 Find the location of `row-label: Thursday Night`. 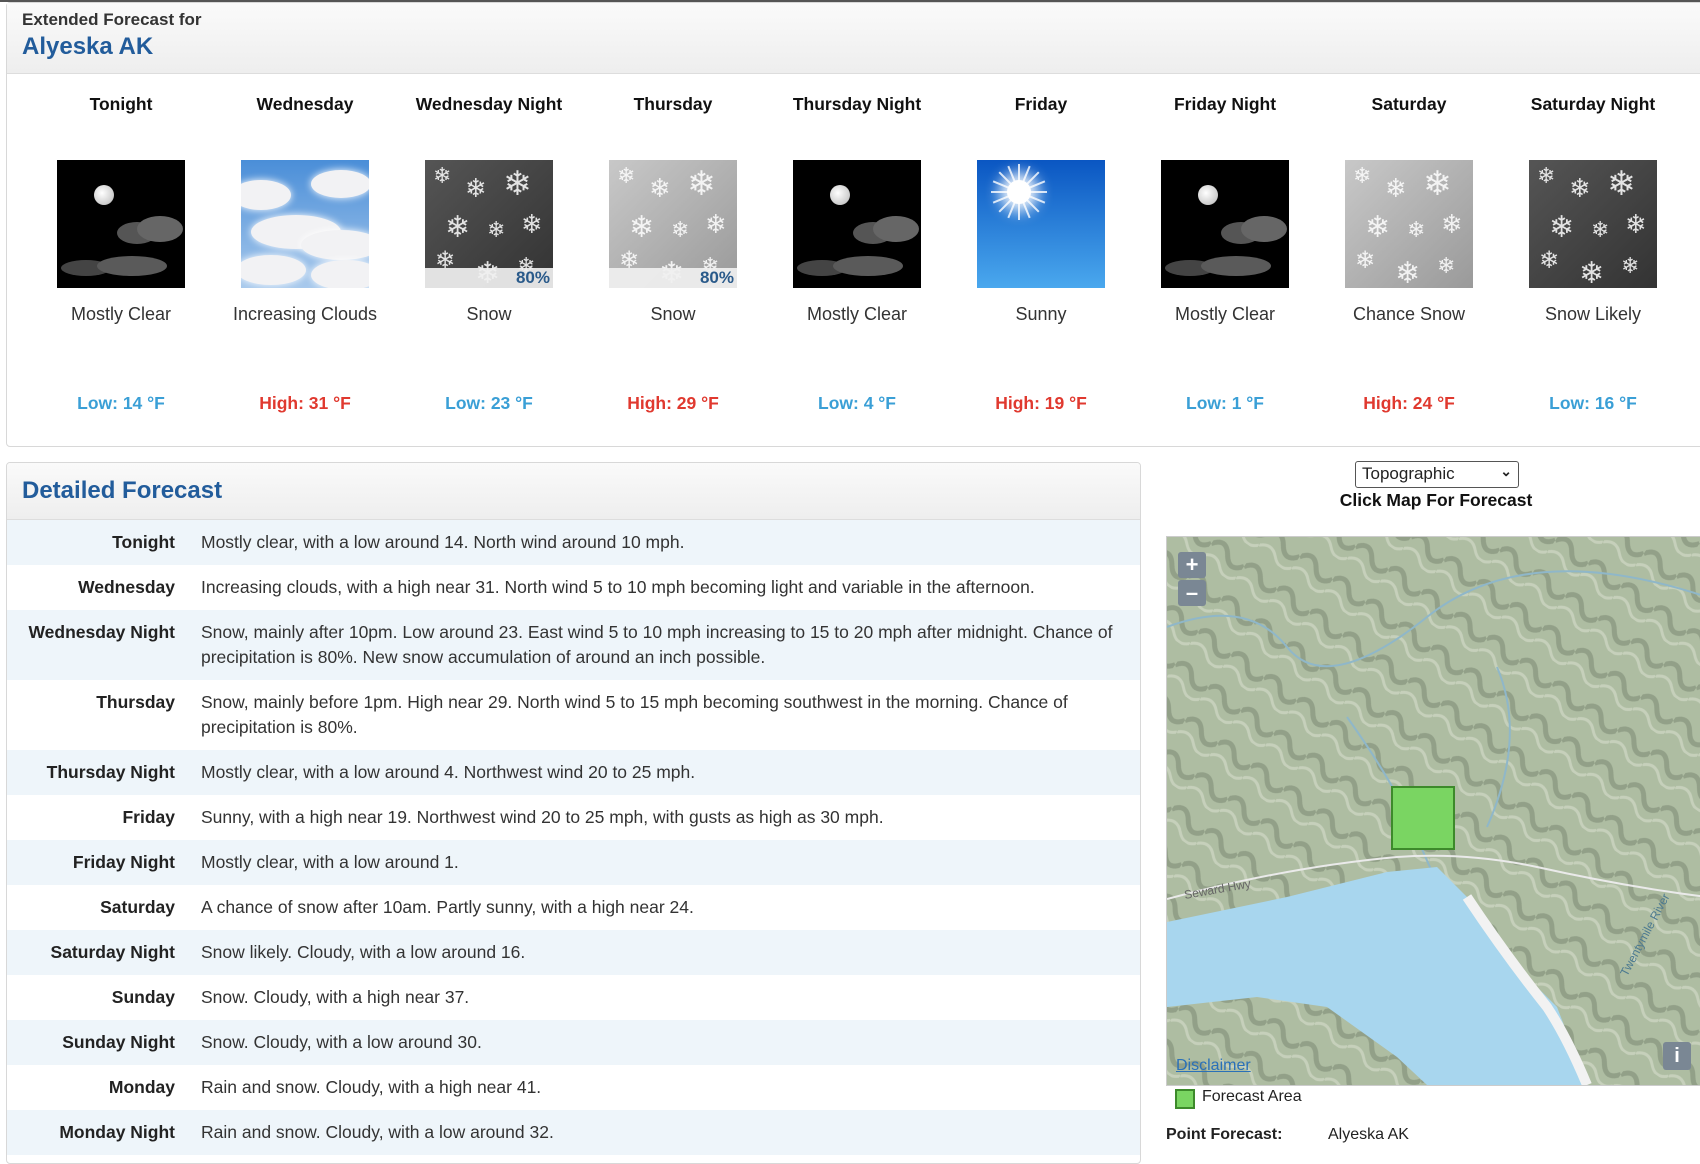

row-label: Thursday Night is located at coordinates (110, 772).